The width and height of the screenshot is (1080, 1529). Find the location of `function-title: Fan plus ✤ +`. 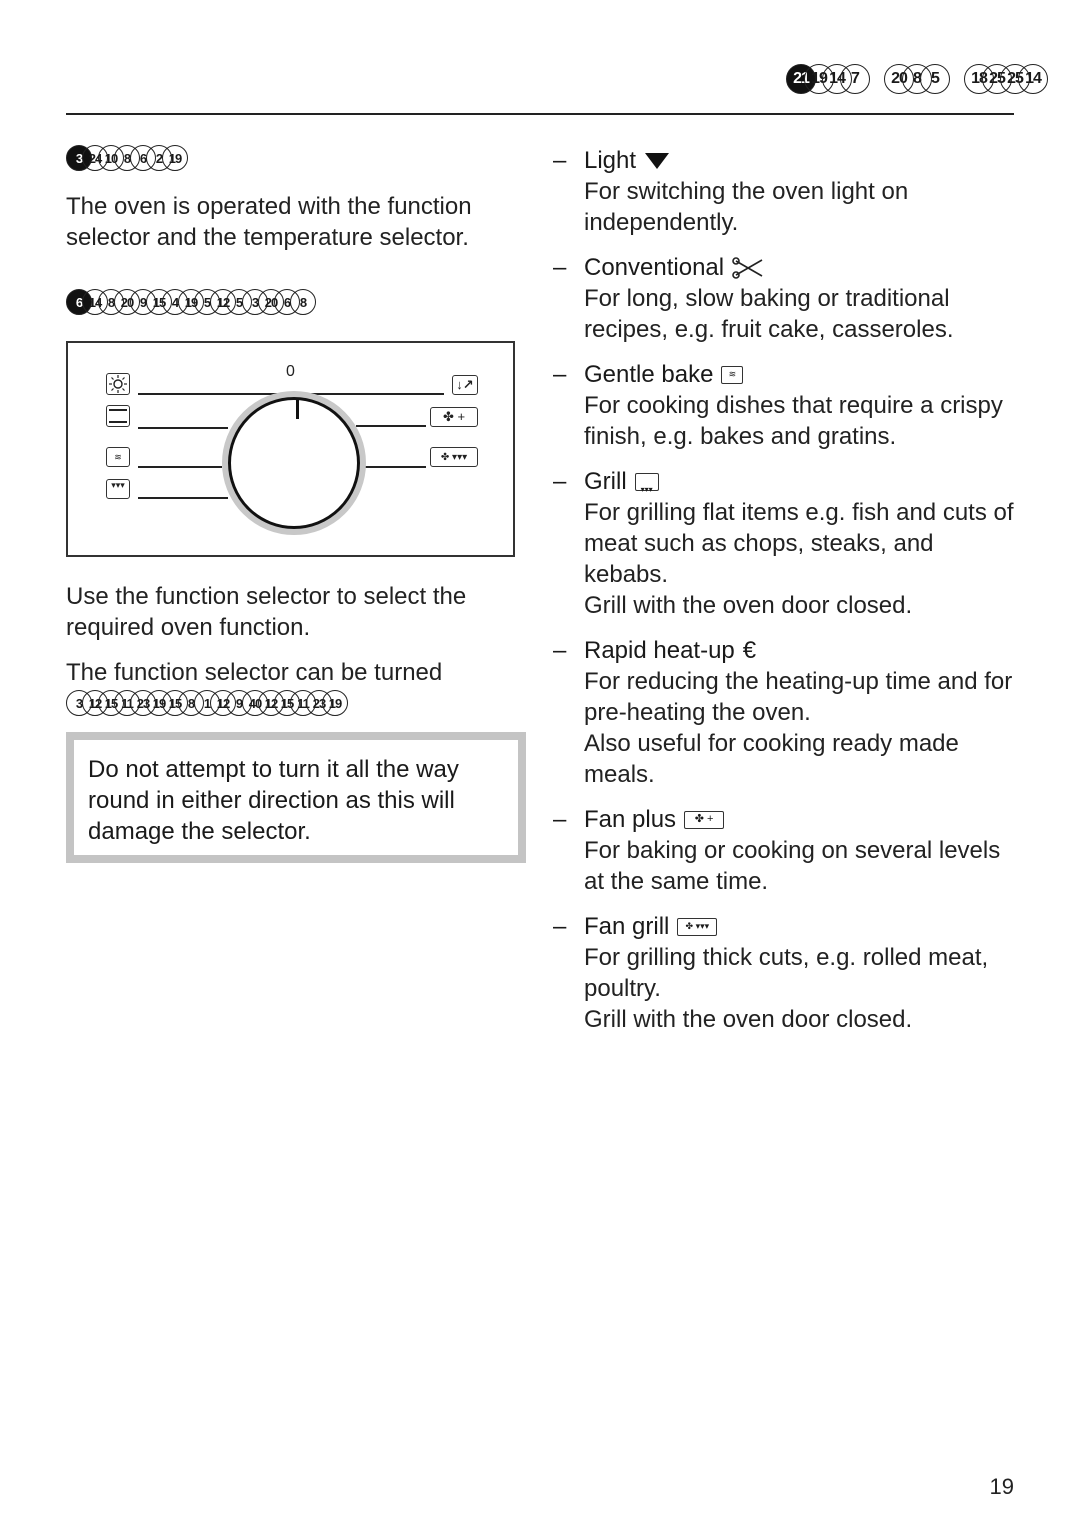

function-title: Fan plus ✤ + is located at coordinates (803, 819).